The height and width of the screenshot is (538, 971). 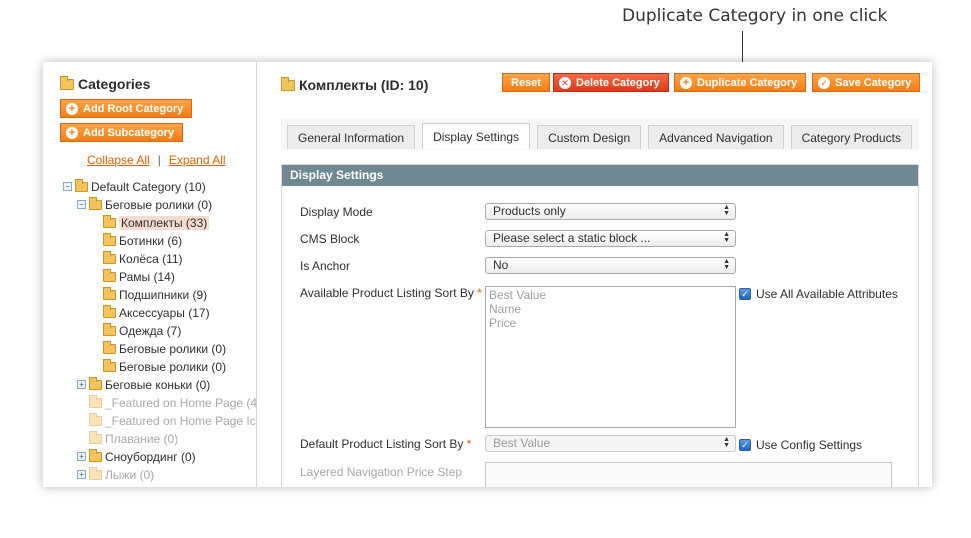 I want to click on tree-item: Колёса (11), so click(x=143, y=258).